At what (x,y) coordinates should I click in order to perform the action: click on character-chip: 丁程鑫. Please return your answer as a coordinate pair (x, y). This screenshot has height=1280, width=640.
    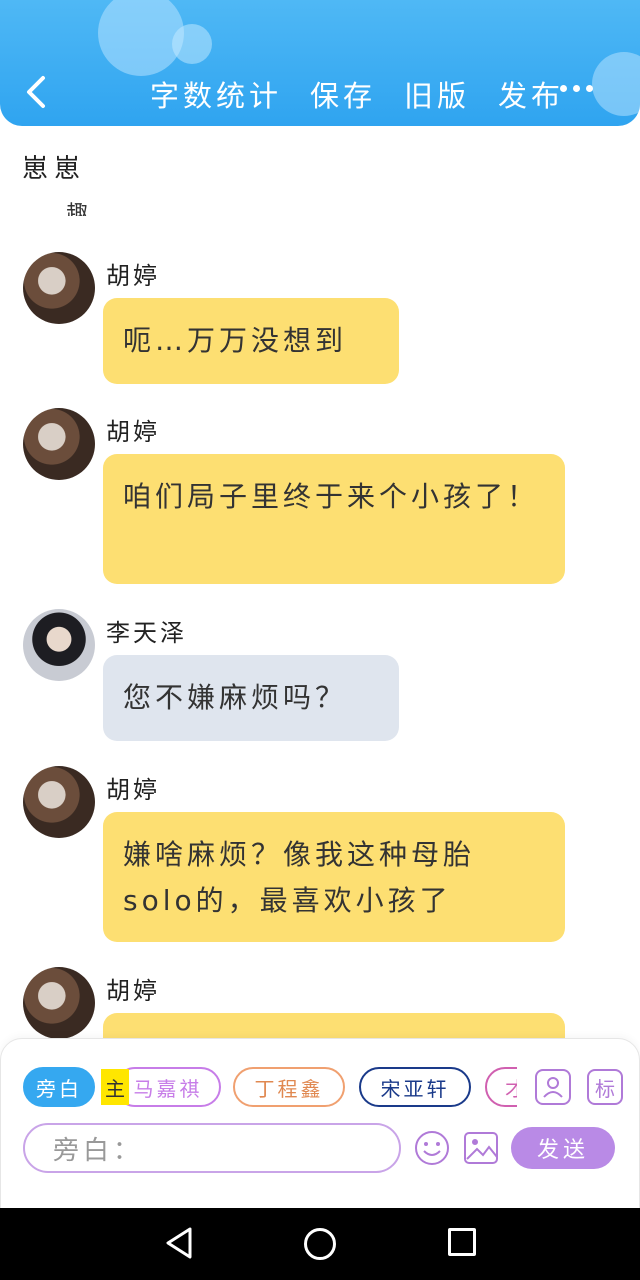
    Looking at the image, I should click on (289, 1087).